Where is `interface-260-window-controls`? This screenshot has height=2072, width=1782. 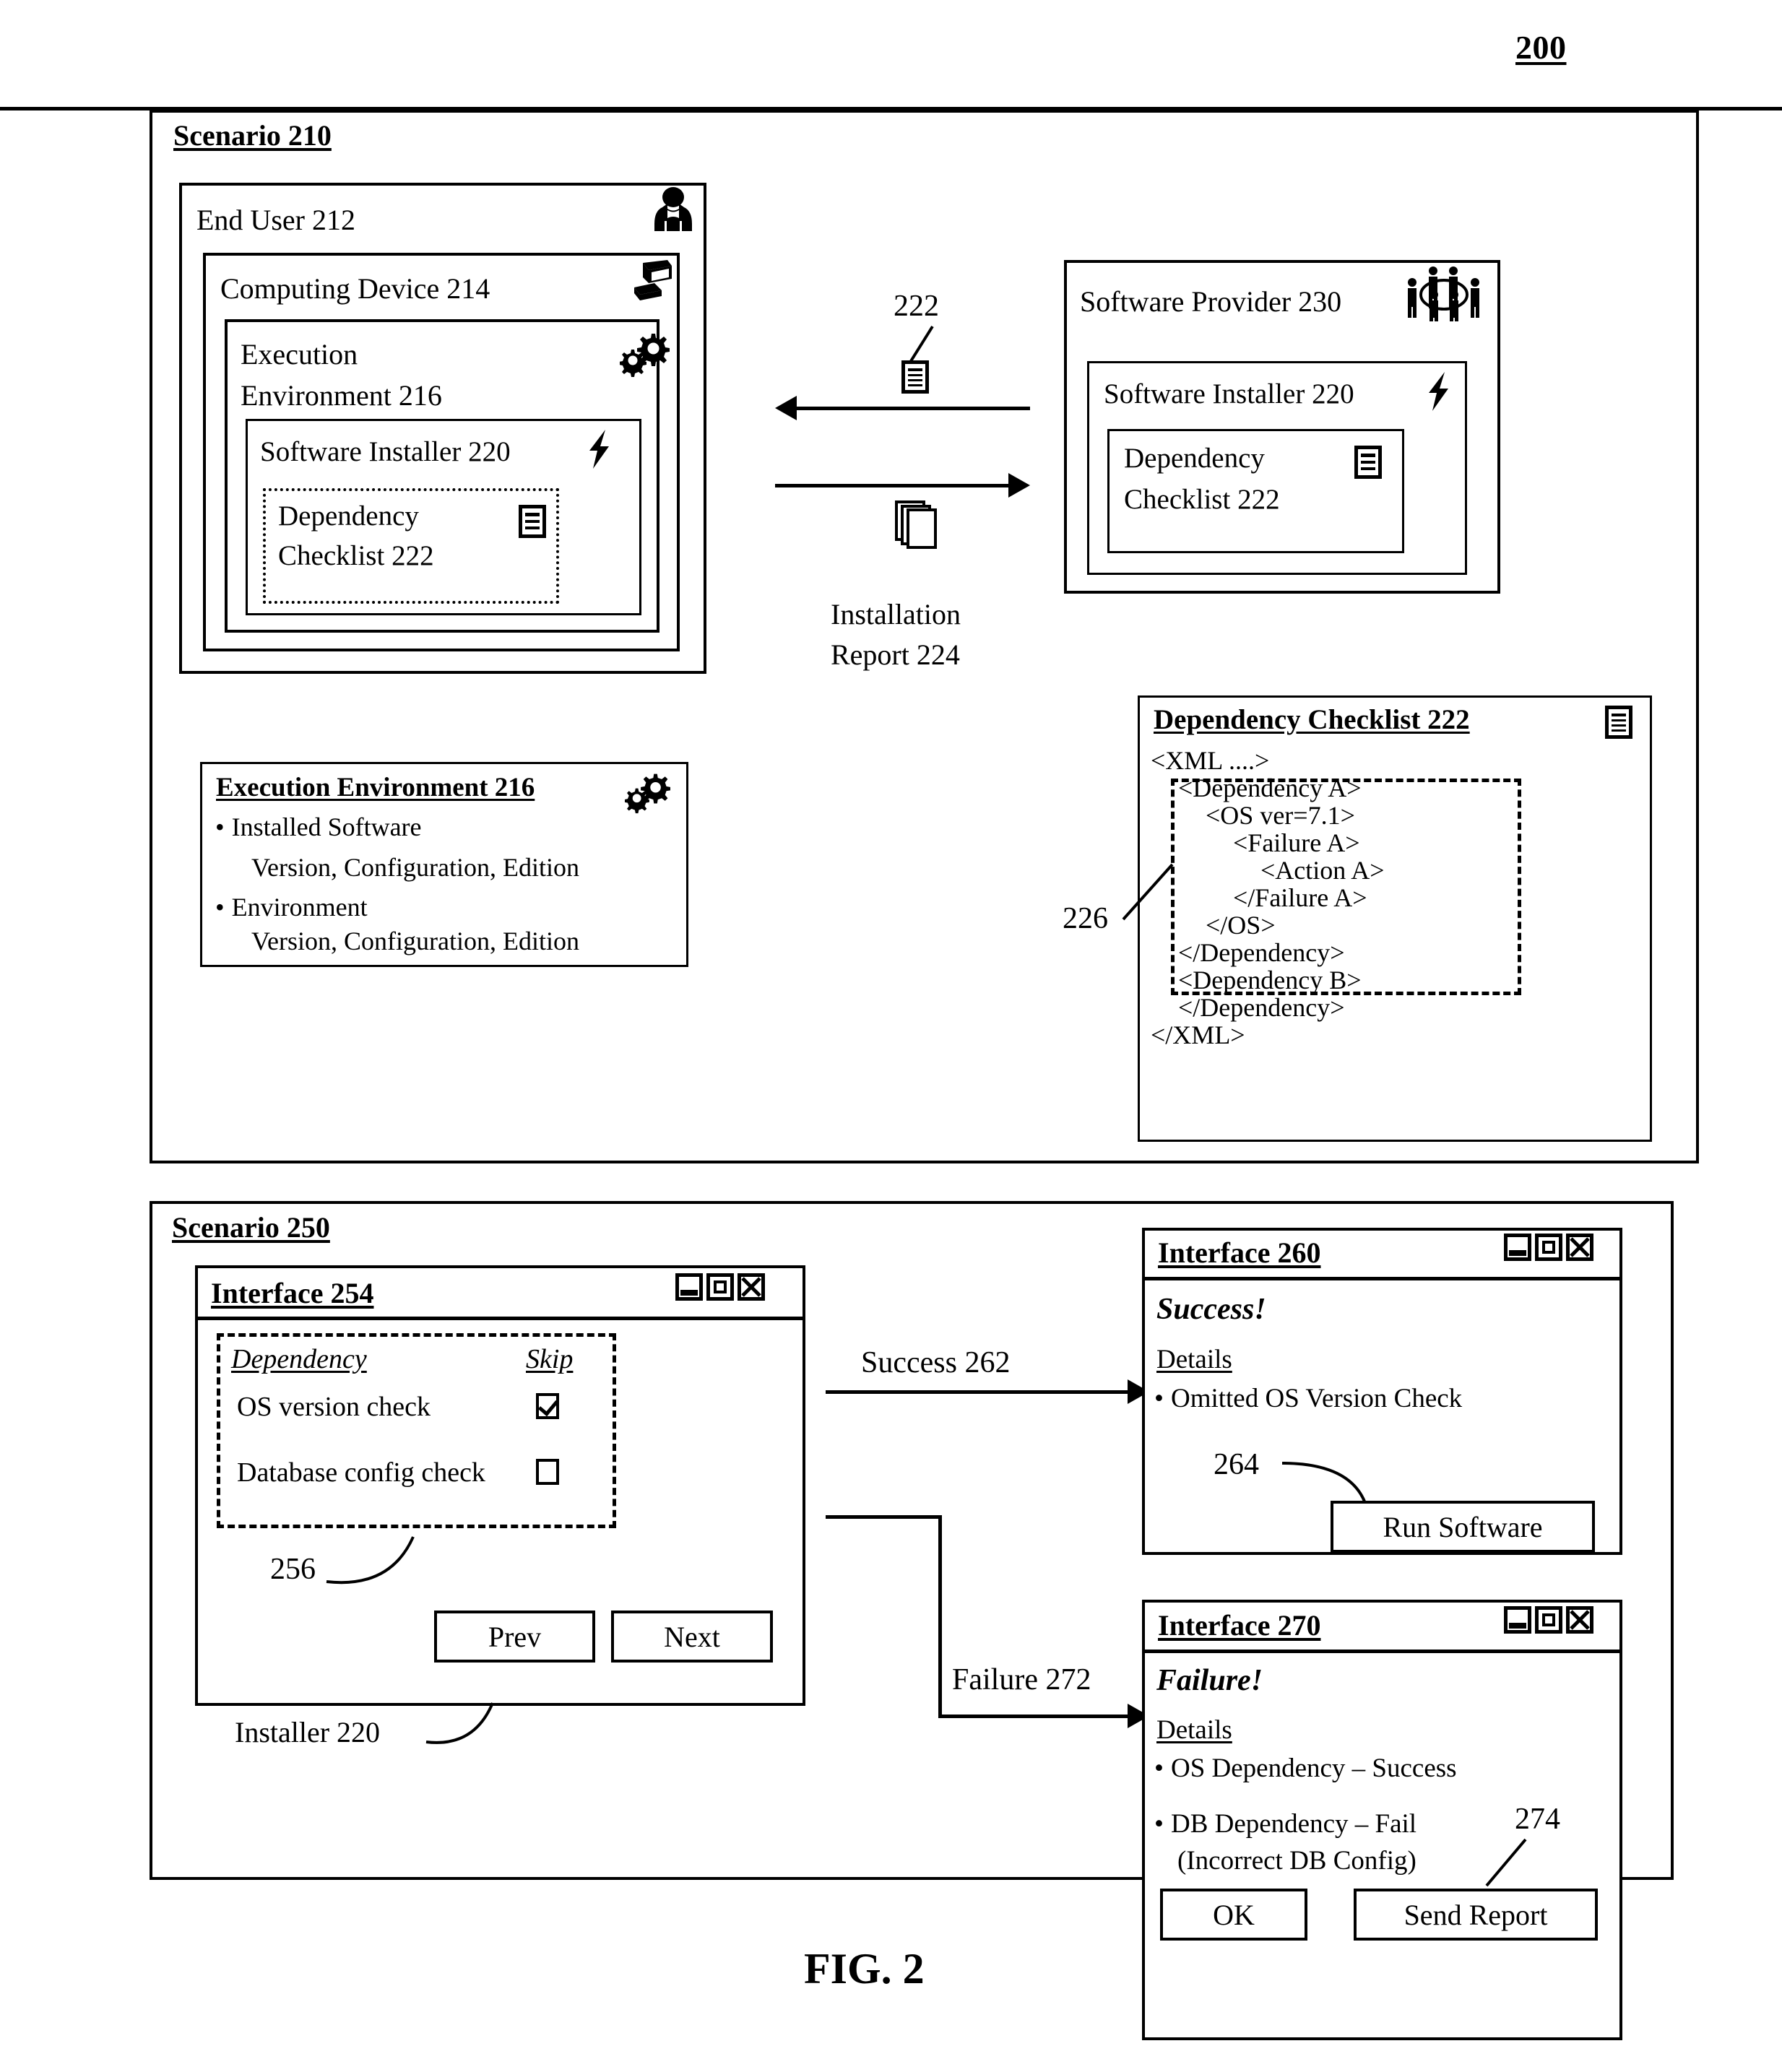
interface-260-window-controls is located at coordinates (1548, 1247).